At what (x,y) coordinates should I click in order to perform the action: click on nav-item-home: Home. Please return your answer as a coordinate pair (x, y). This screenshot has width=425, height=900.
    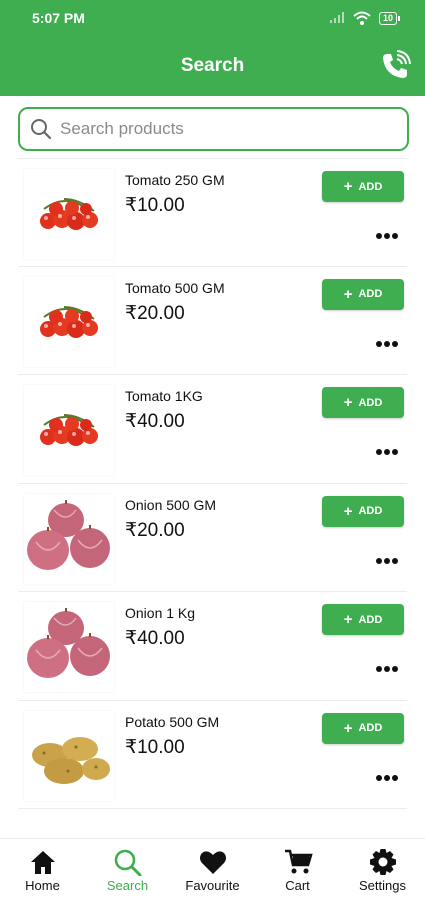
    Looking at the image, I should click on (42, 869).